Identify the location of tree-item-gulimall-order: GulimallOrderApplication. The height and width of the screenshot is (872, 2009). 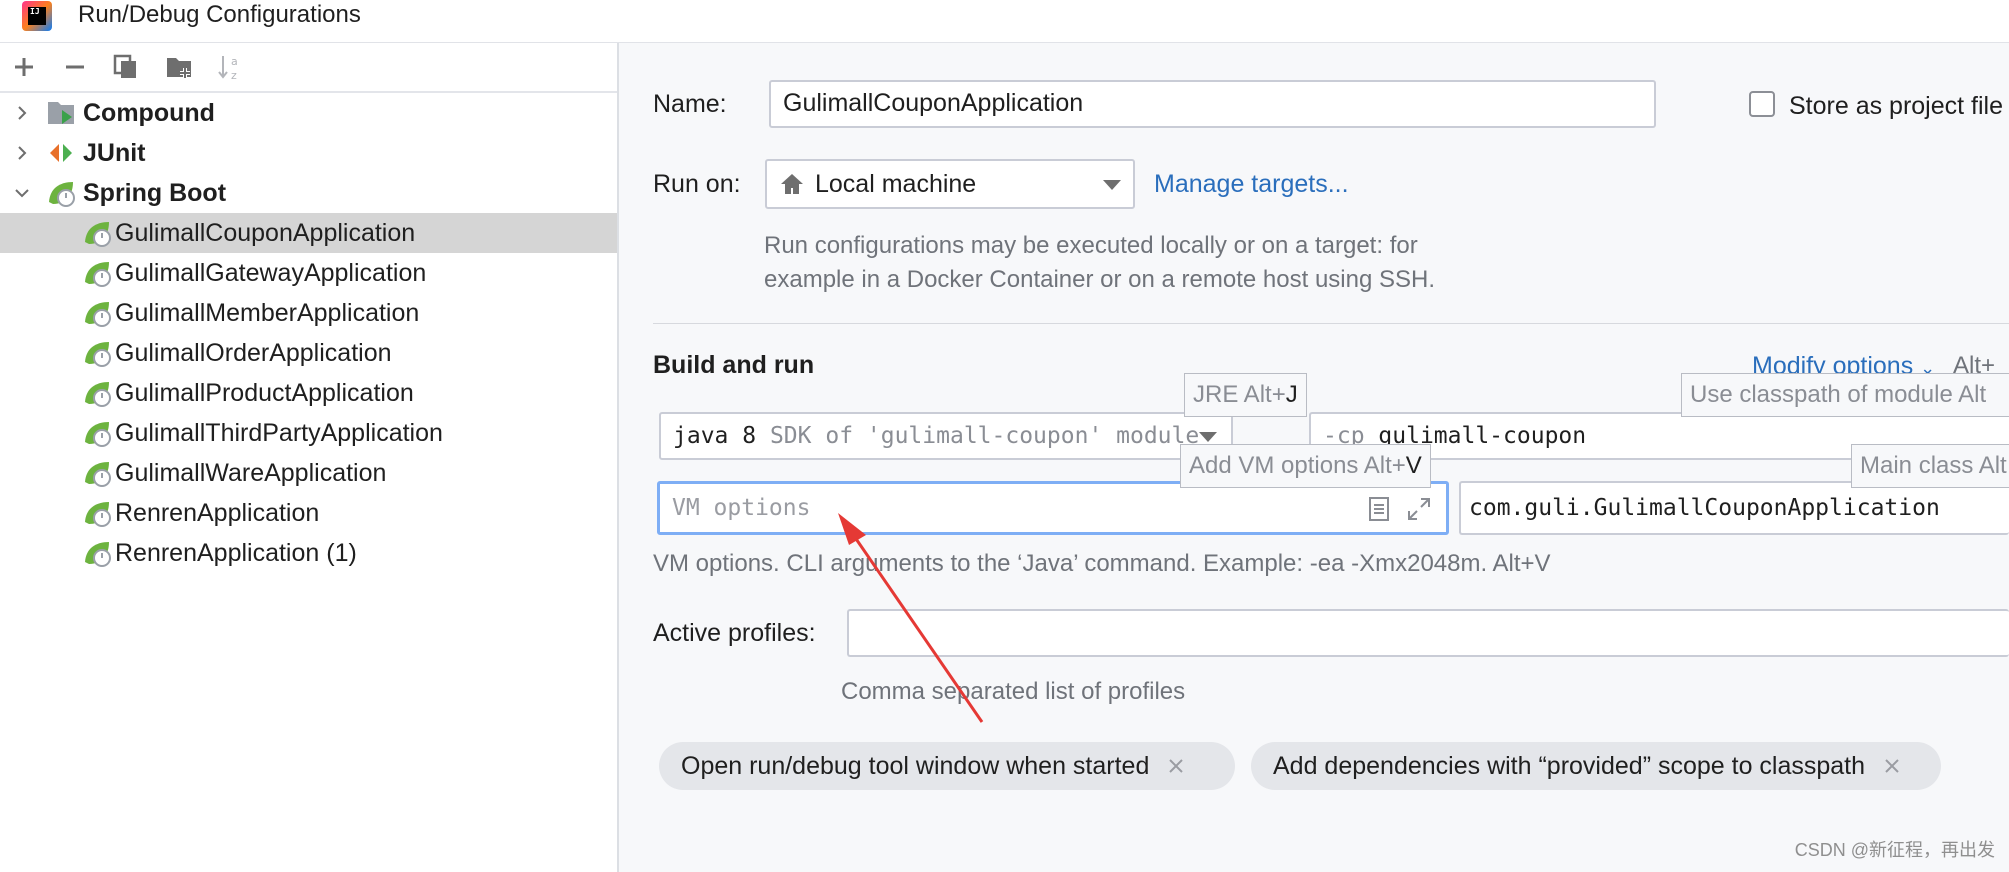
(308, 353).